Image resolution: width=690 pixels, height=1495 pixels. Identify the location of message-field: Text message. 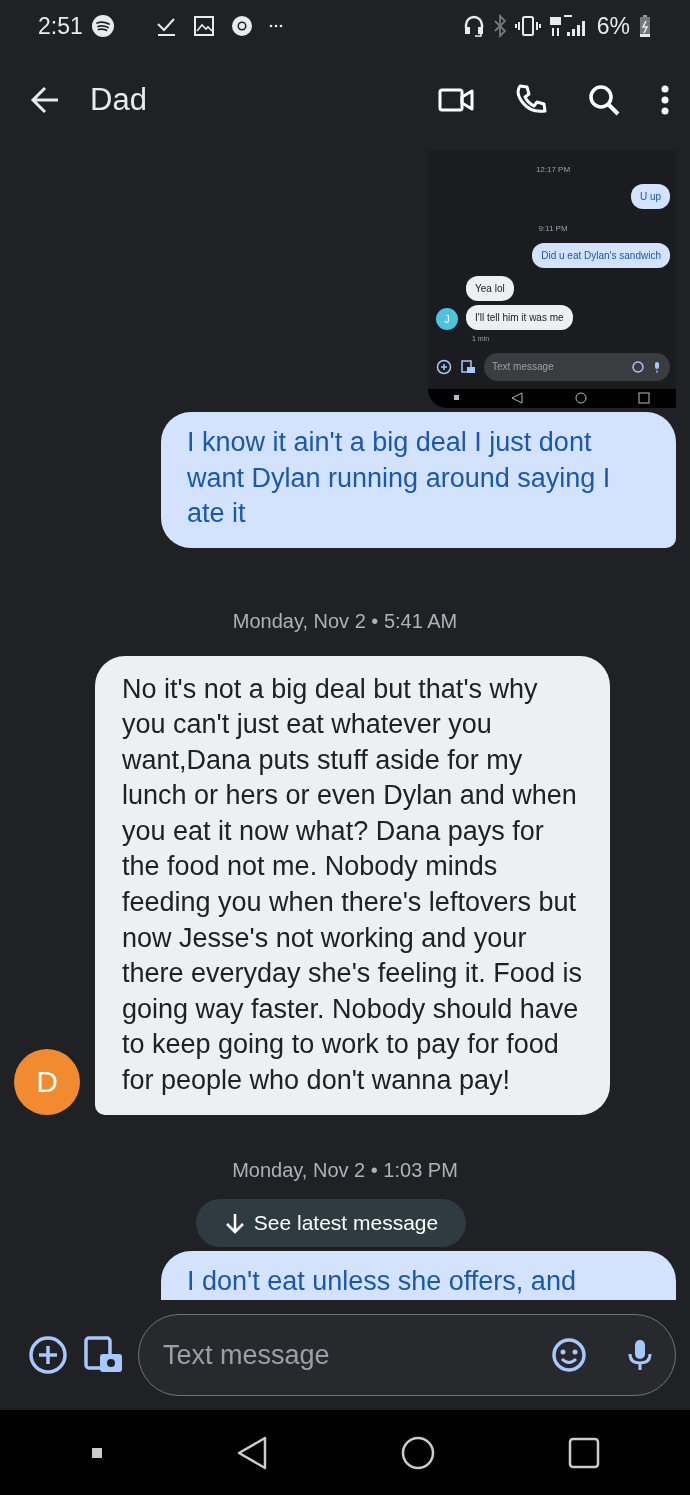
(407, 1355).